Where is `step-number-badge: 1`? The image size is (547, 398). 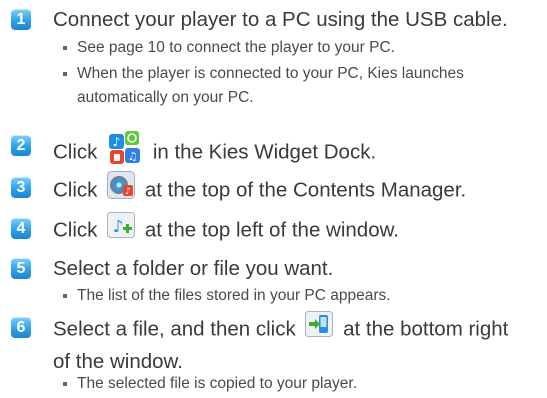 step-number-badge: 1 is located at coordinates (21, 19).